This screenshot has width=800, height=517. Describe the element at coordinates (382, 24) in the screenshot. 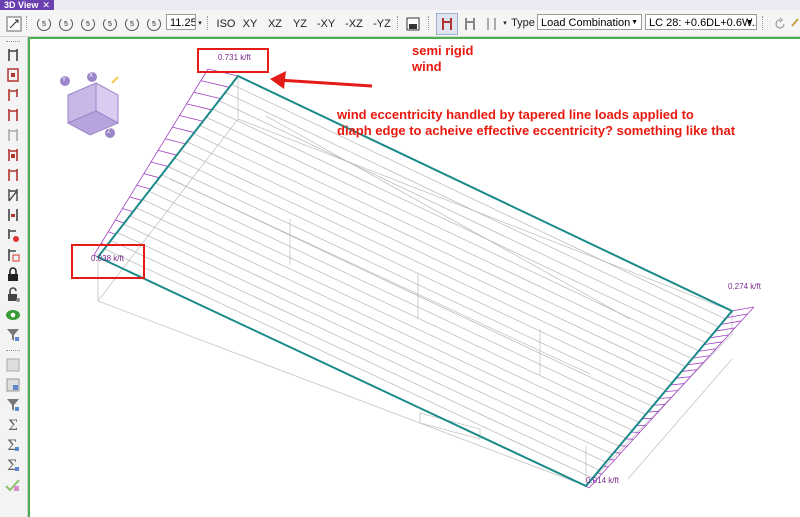

I see `view-neg-yz-button: -YZ` at that location.